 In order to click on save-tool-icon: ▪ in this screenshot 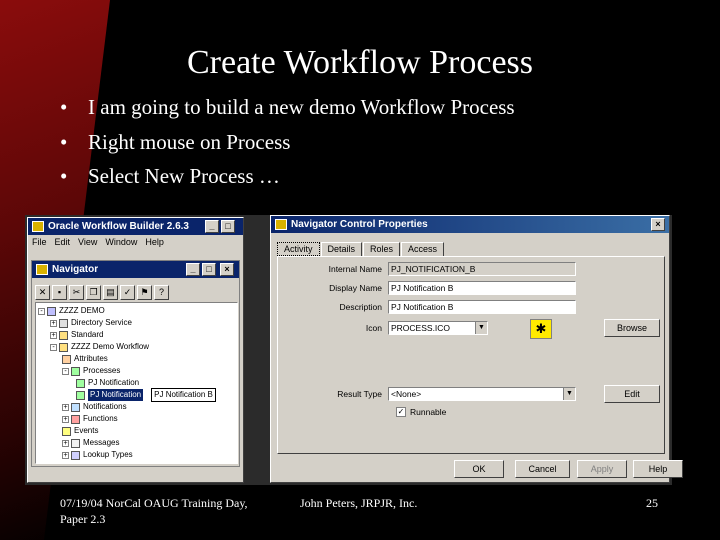, I will do `click(59, 292)`.